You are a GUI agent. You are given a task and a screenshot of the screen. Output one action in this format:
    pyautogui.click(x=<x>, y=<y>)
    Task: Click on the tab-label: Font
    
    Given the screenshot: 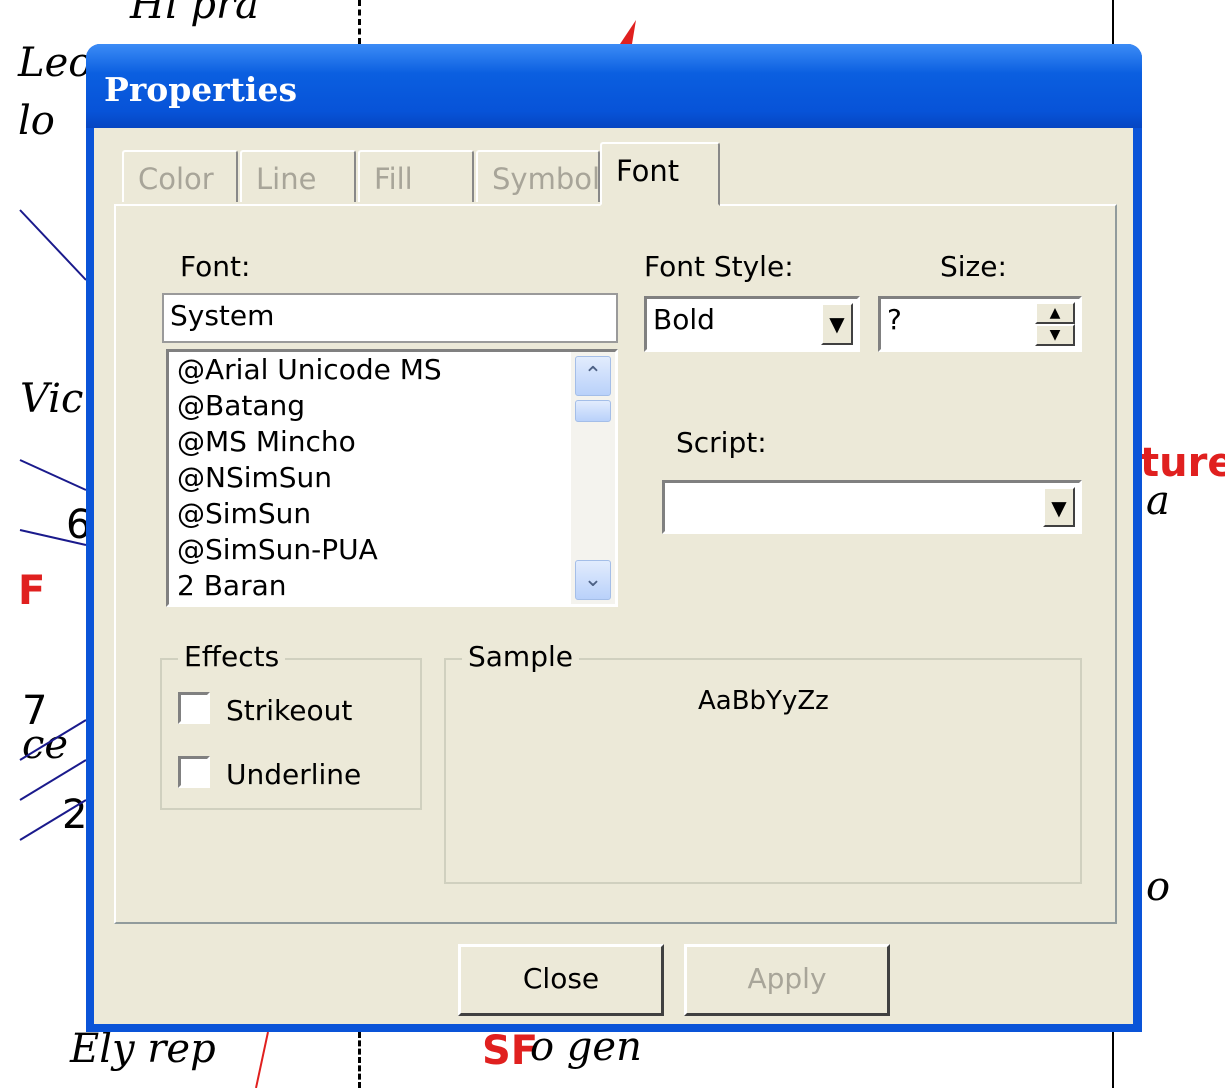 What is the action you would take?
    pyautogui.click(x=648, y=171)
    